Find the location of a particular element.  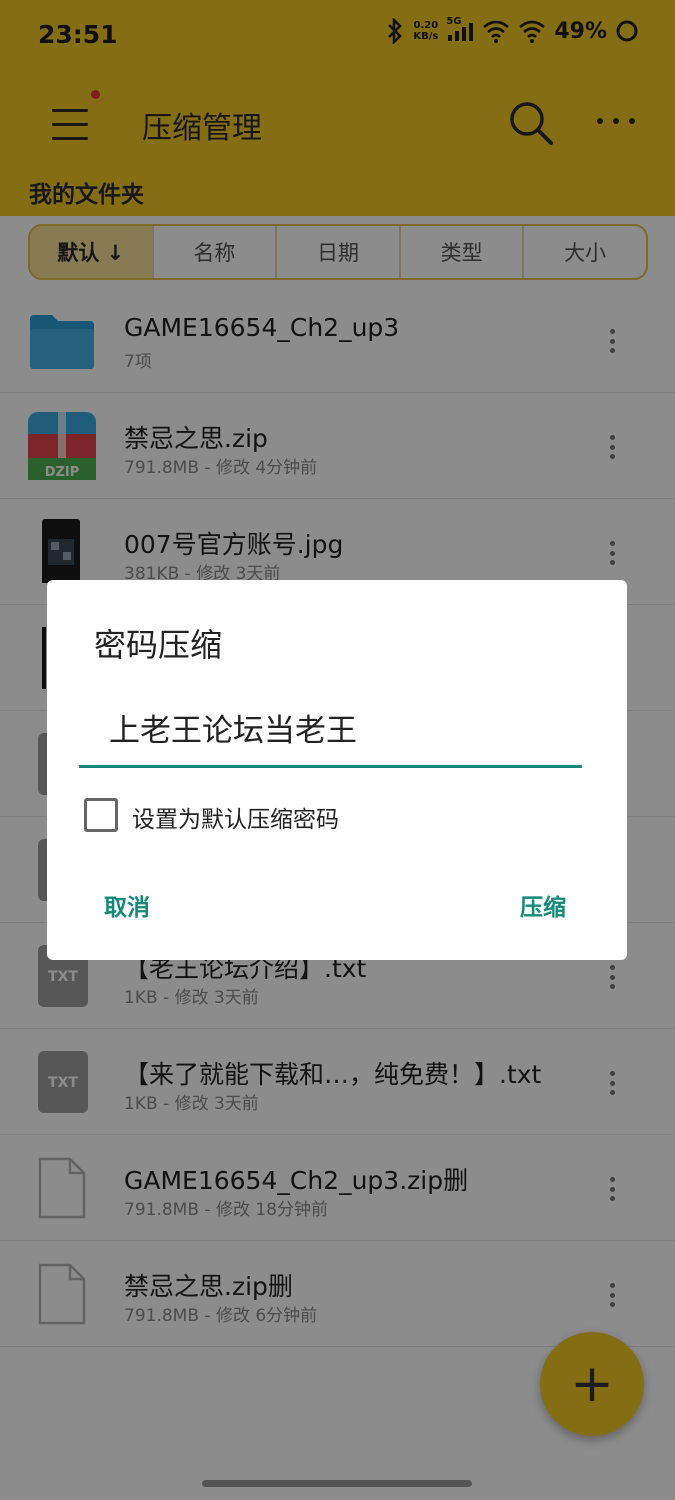

dialog-title: 密码压缩 is located at coordinates (158, 645).